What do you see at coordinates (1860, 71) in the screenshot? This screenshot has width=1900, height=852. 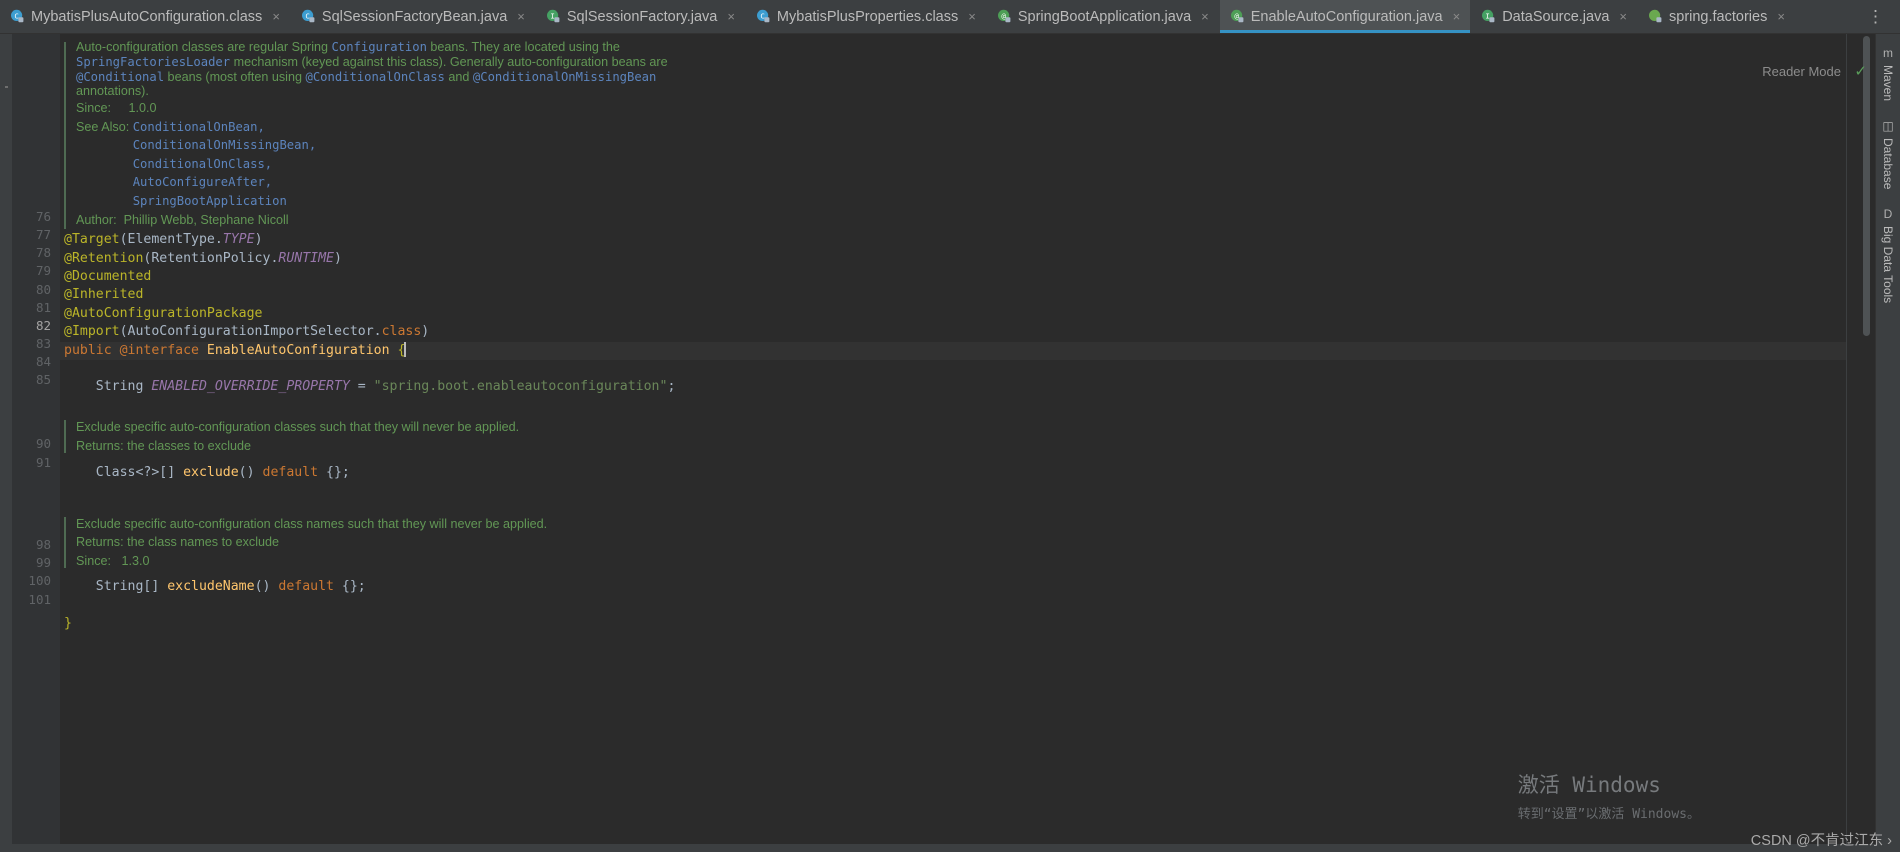 I see `green-check-icon: ✓` at bounding box center [1860, 71].